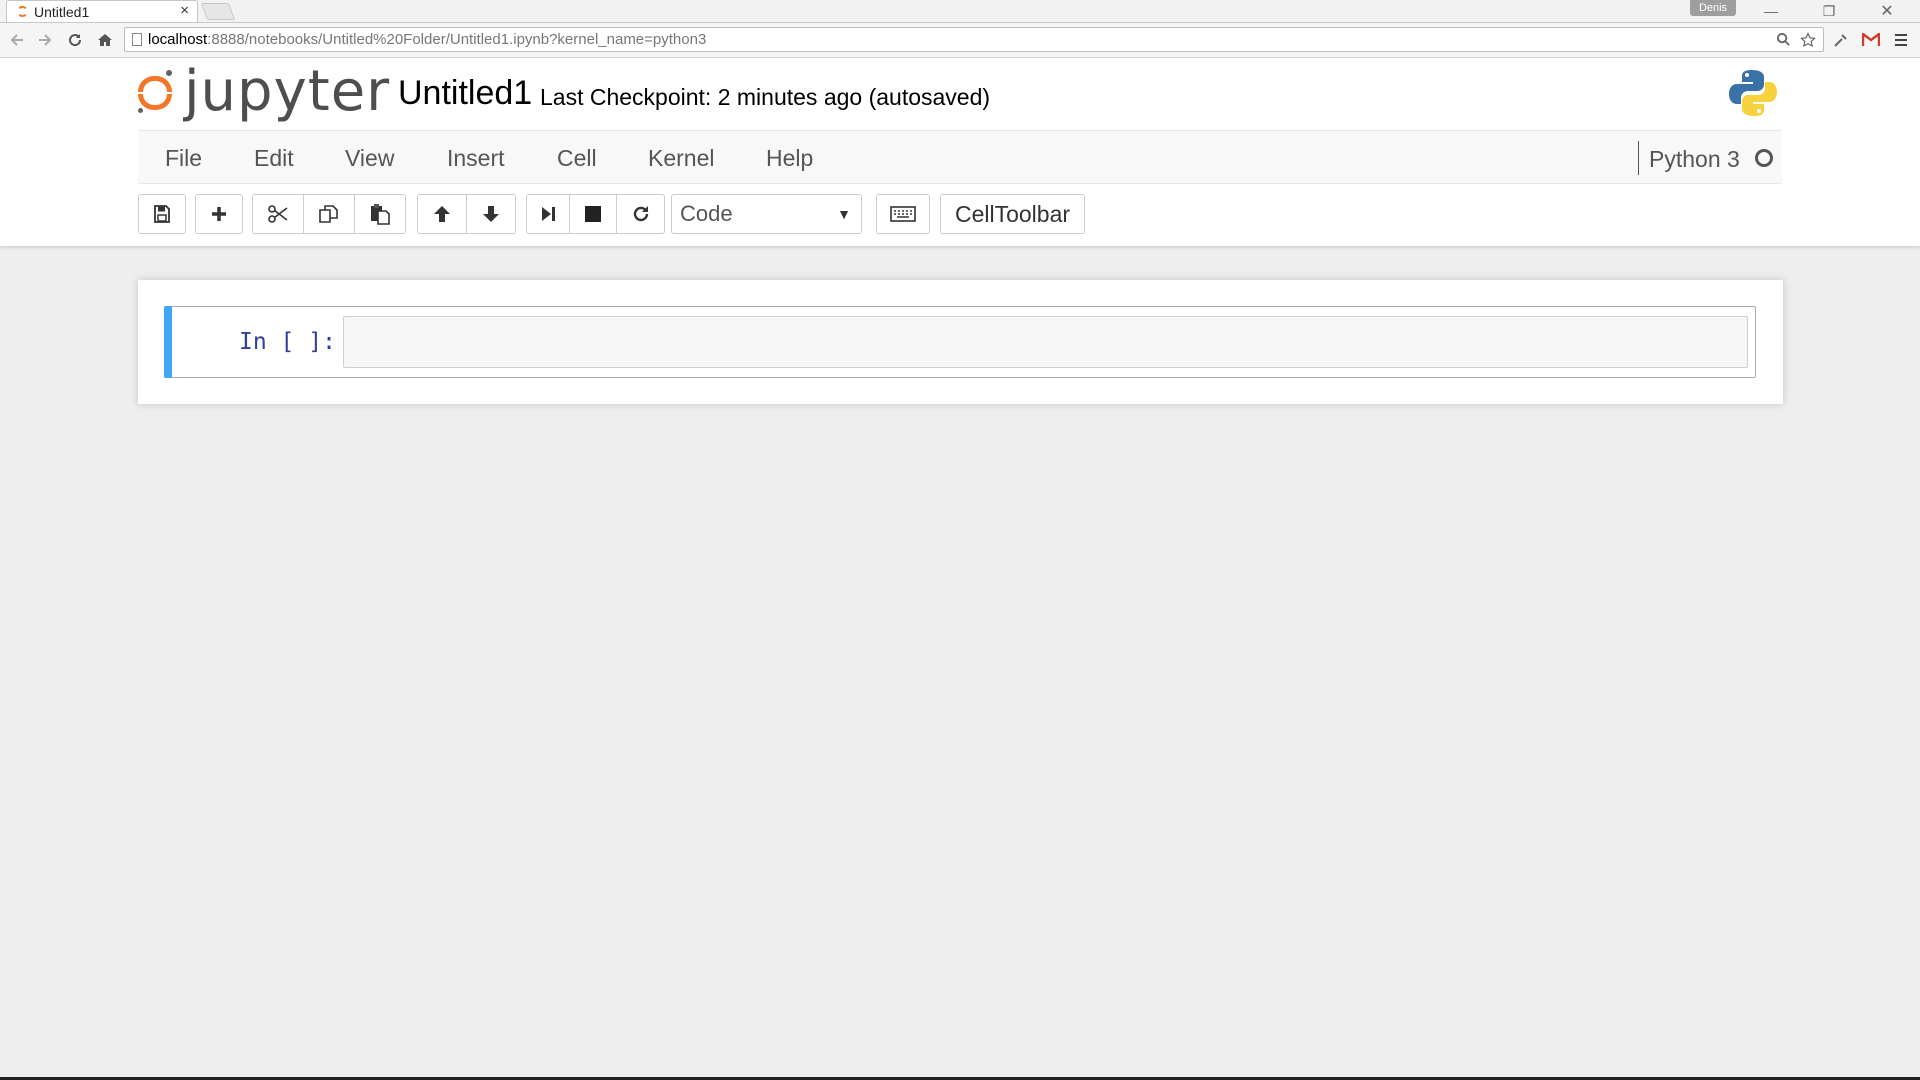  Describe the element at coordinates (183, 158) in the screenshot. I see `menu-file: File` at that location.